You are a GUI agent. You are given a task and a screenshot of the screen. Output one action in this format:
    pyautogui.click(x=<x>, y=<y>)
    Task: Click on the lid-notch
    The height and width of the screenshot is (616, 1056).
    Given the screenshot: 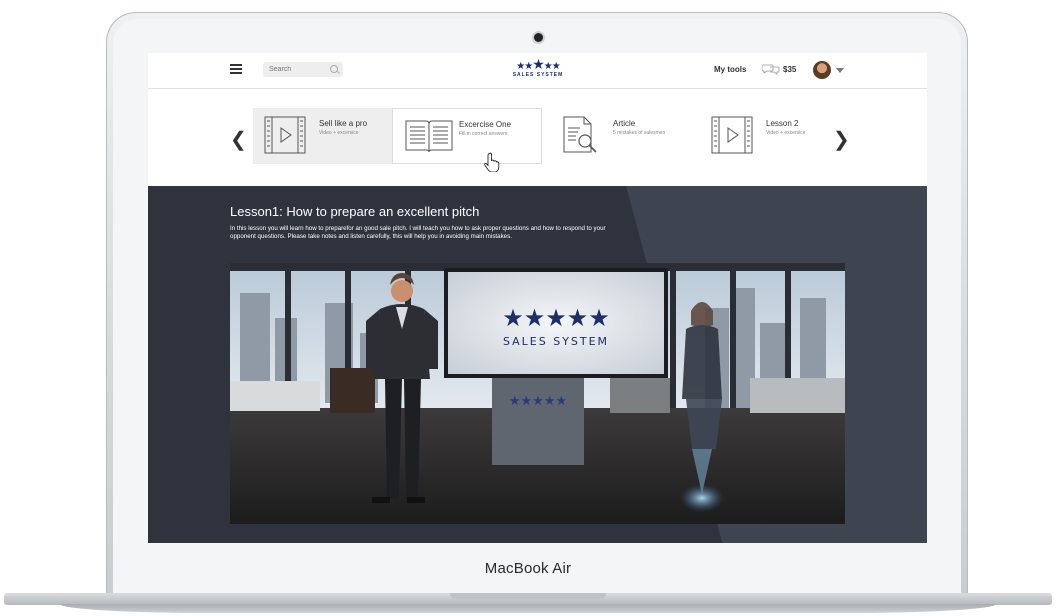 What is the action you would take?
    pyautogui.click(x=528, y=596)
    